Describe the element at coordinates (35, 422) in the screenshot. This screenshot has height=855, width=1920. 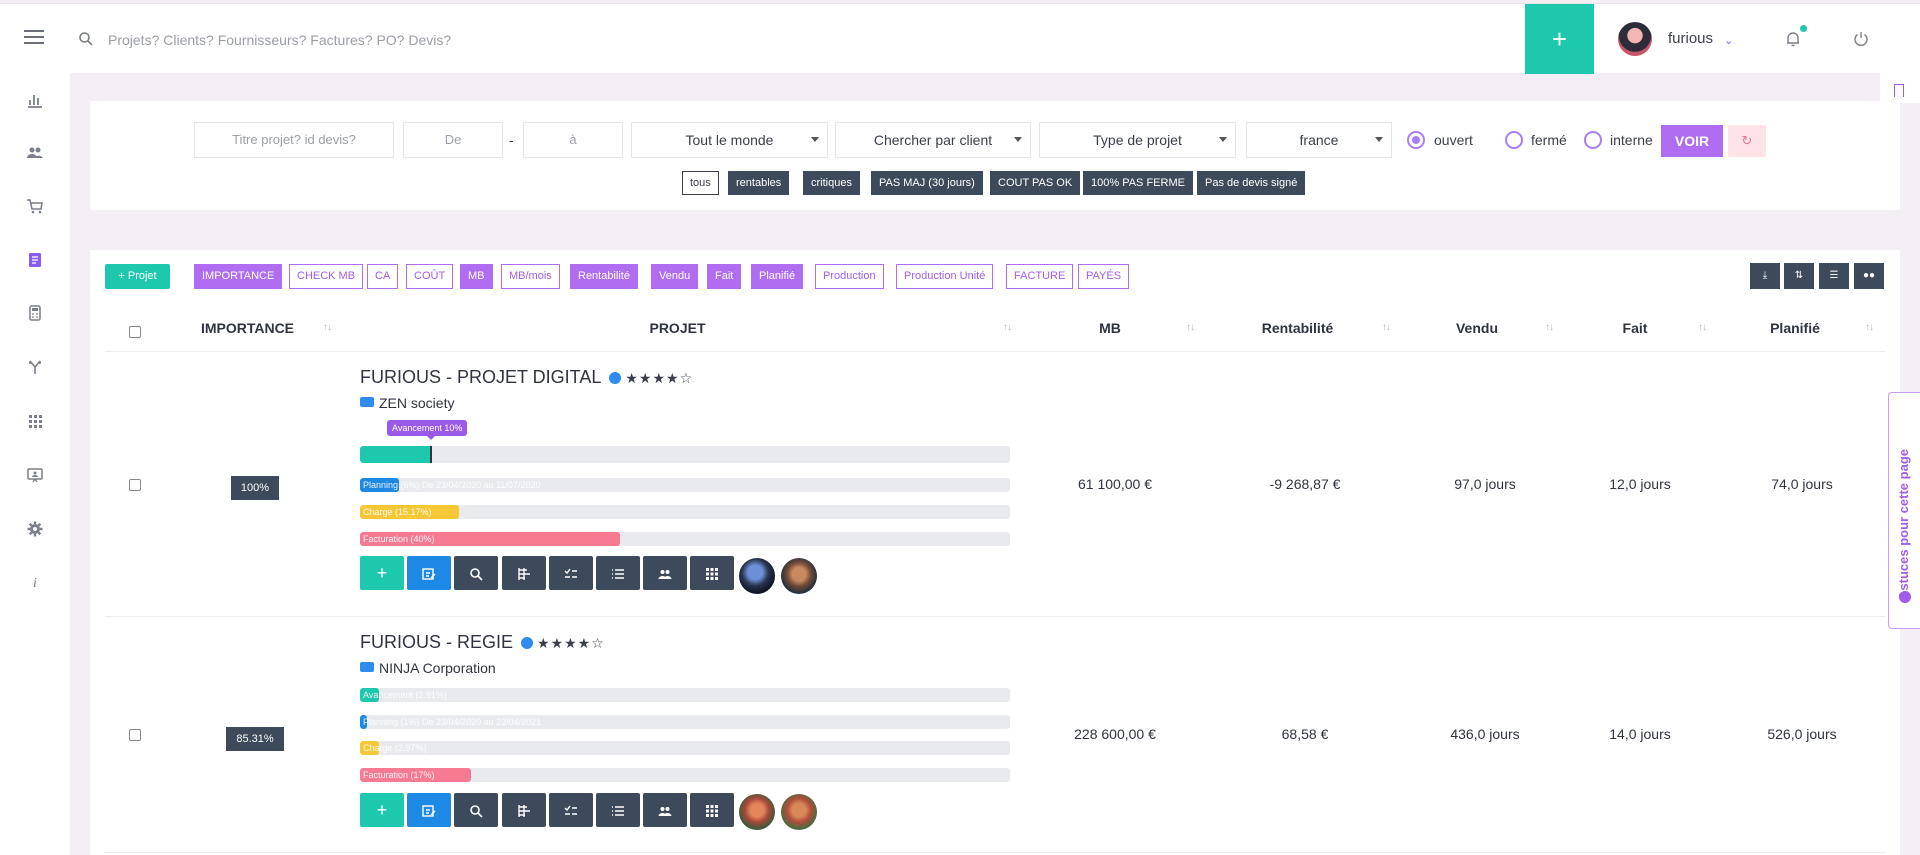
I see `apps-grid-icon` at that location.